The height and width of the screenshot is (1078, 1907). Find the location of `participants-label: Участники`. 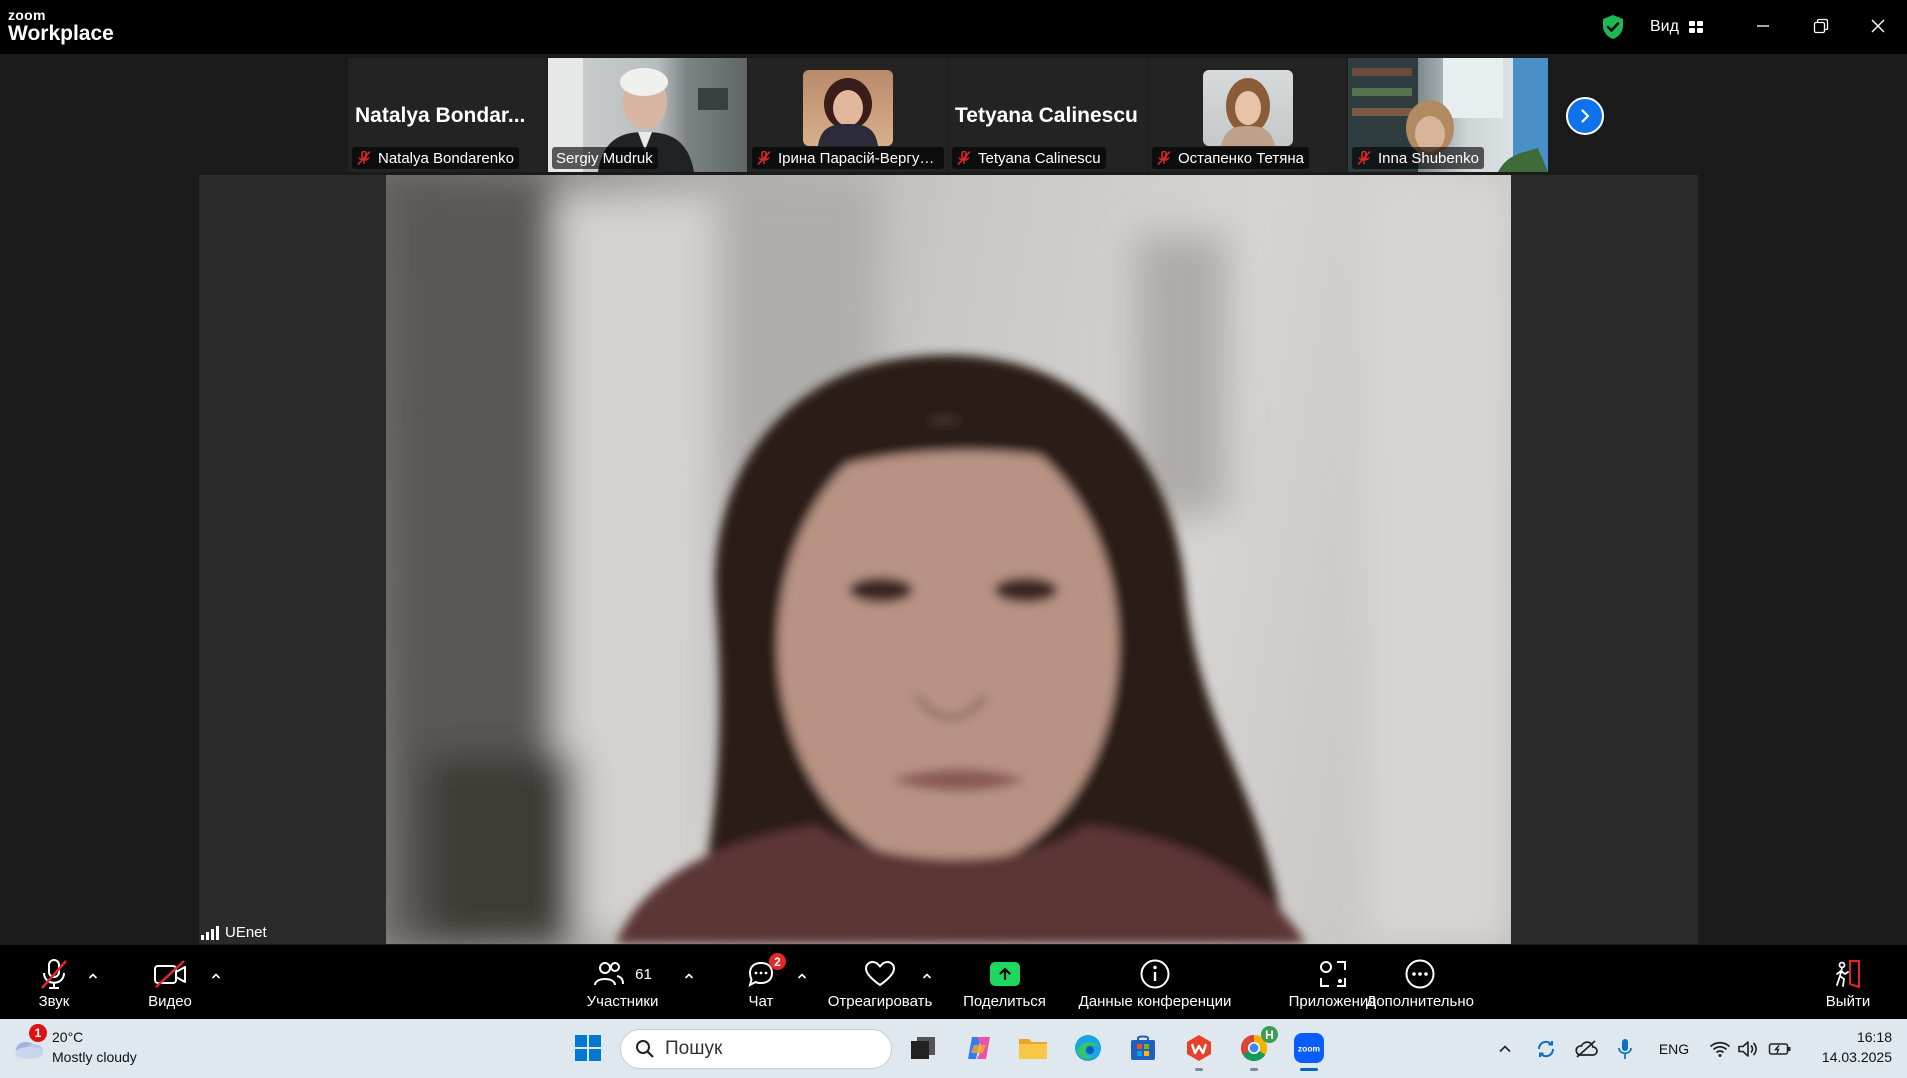

participants-label: Участники is located at coordinates (622, 1001).